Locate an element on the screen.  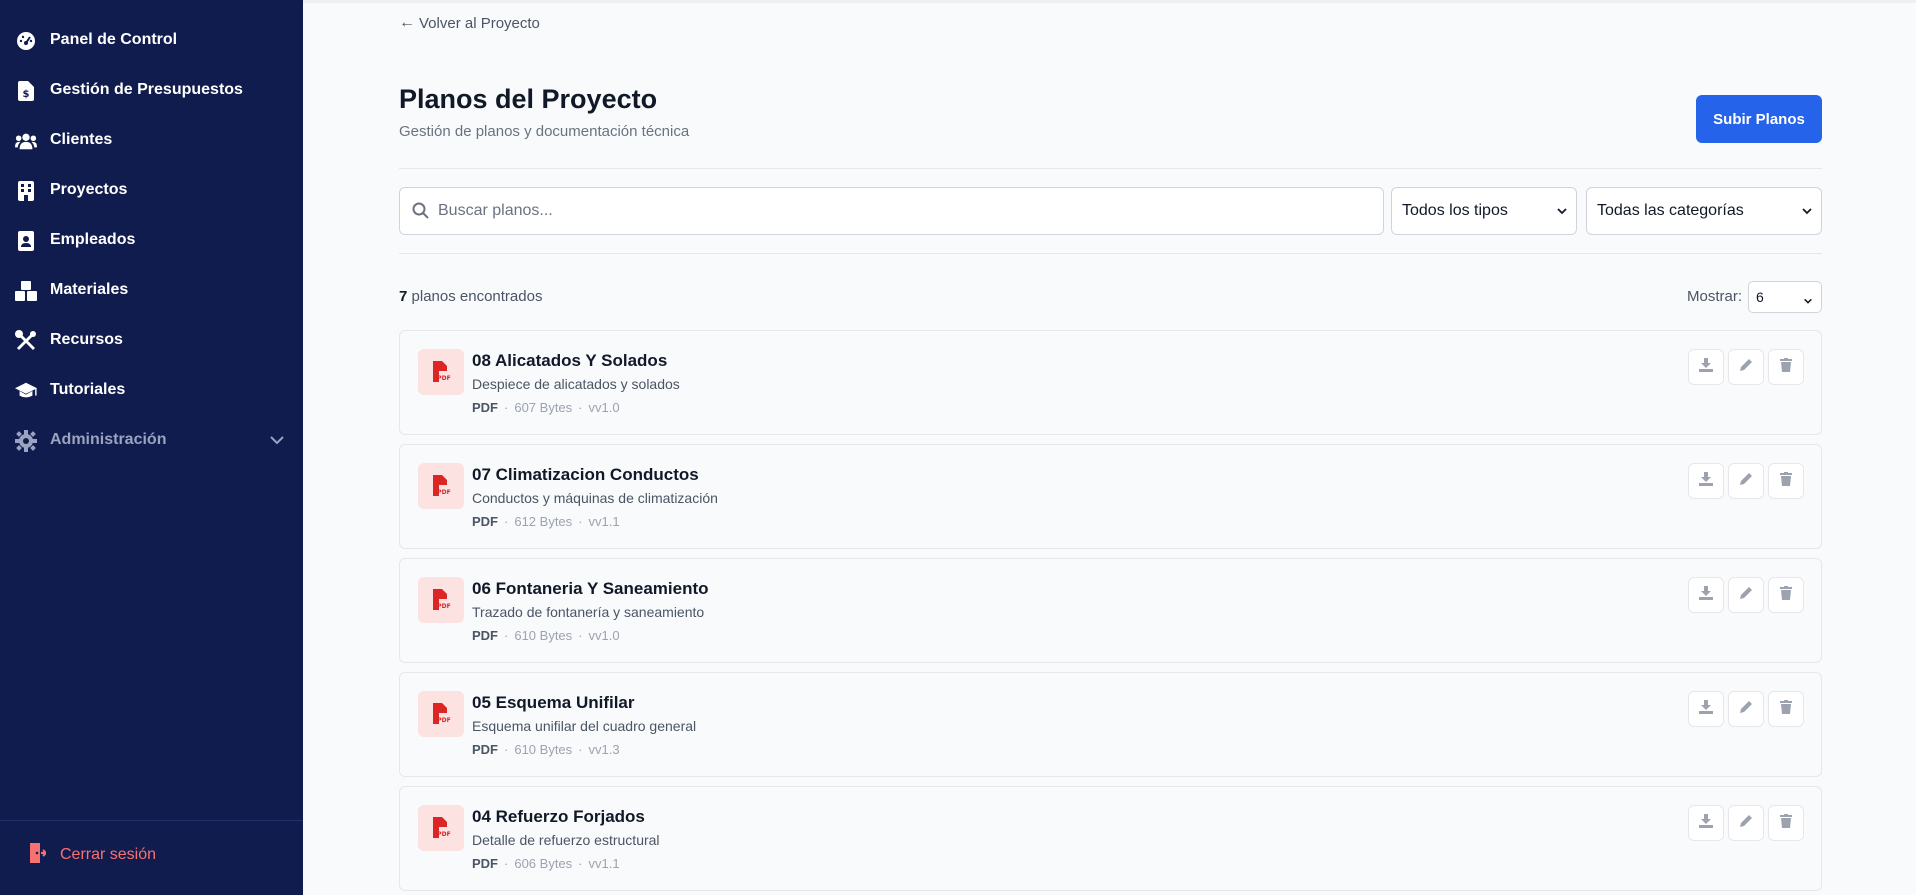
back-to-project-link: ← Volver al Proyecto is located at coordinates (469, 23).